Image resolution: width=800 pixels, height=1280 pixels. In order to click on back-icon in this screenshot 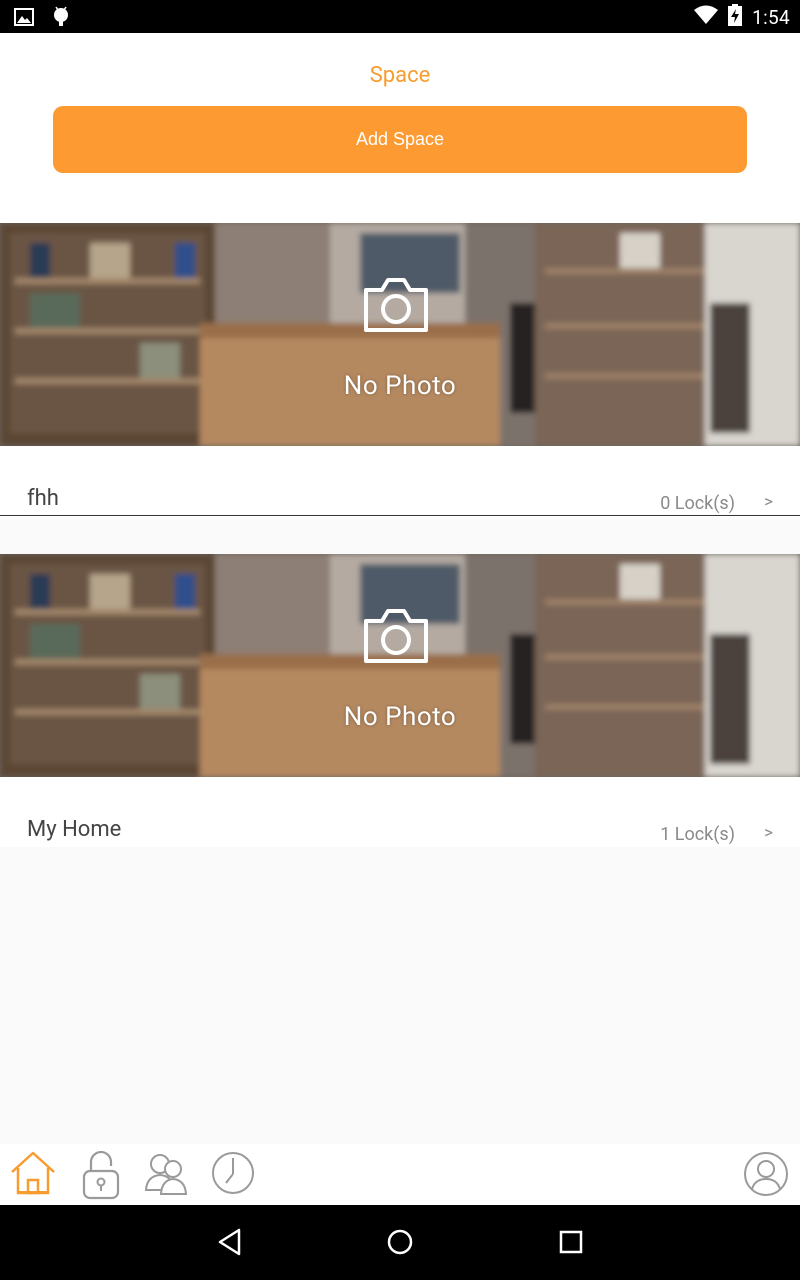, I will do `click(229, 1242)`.